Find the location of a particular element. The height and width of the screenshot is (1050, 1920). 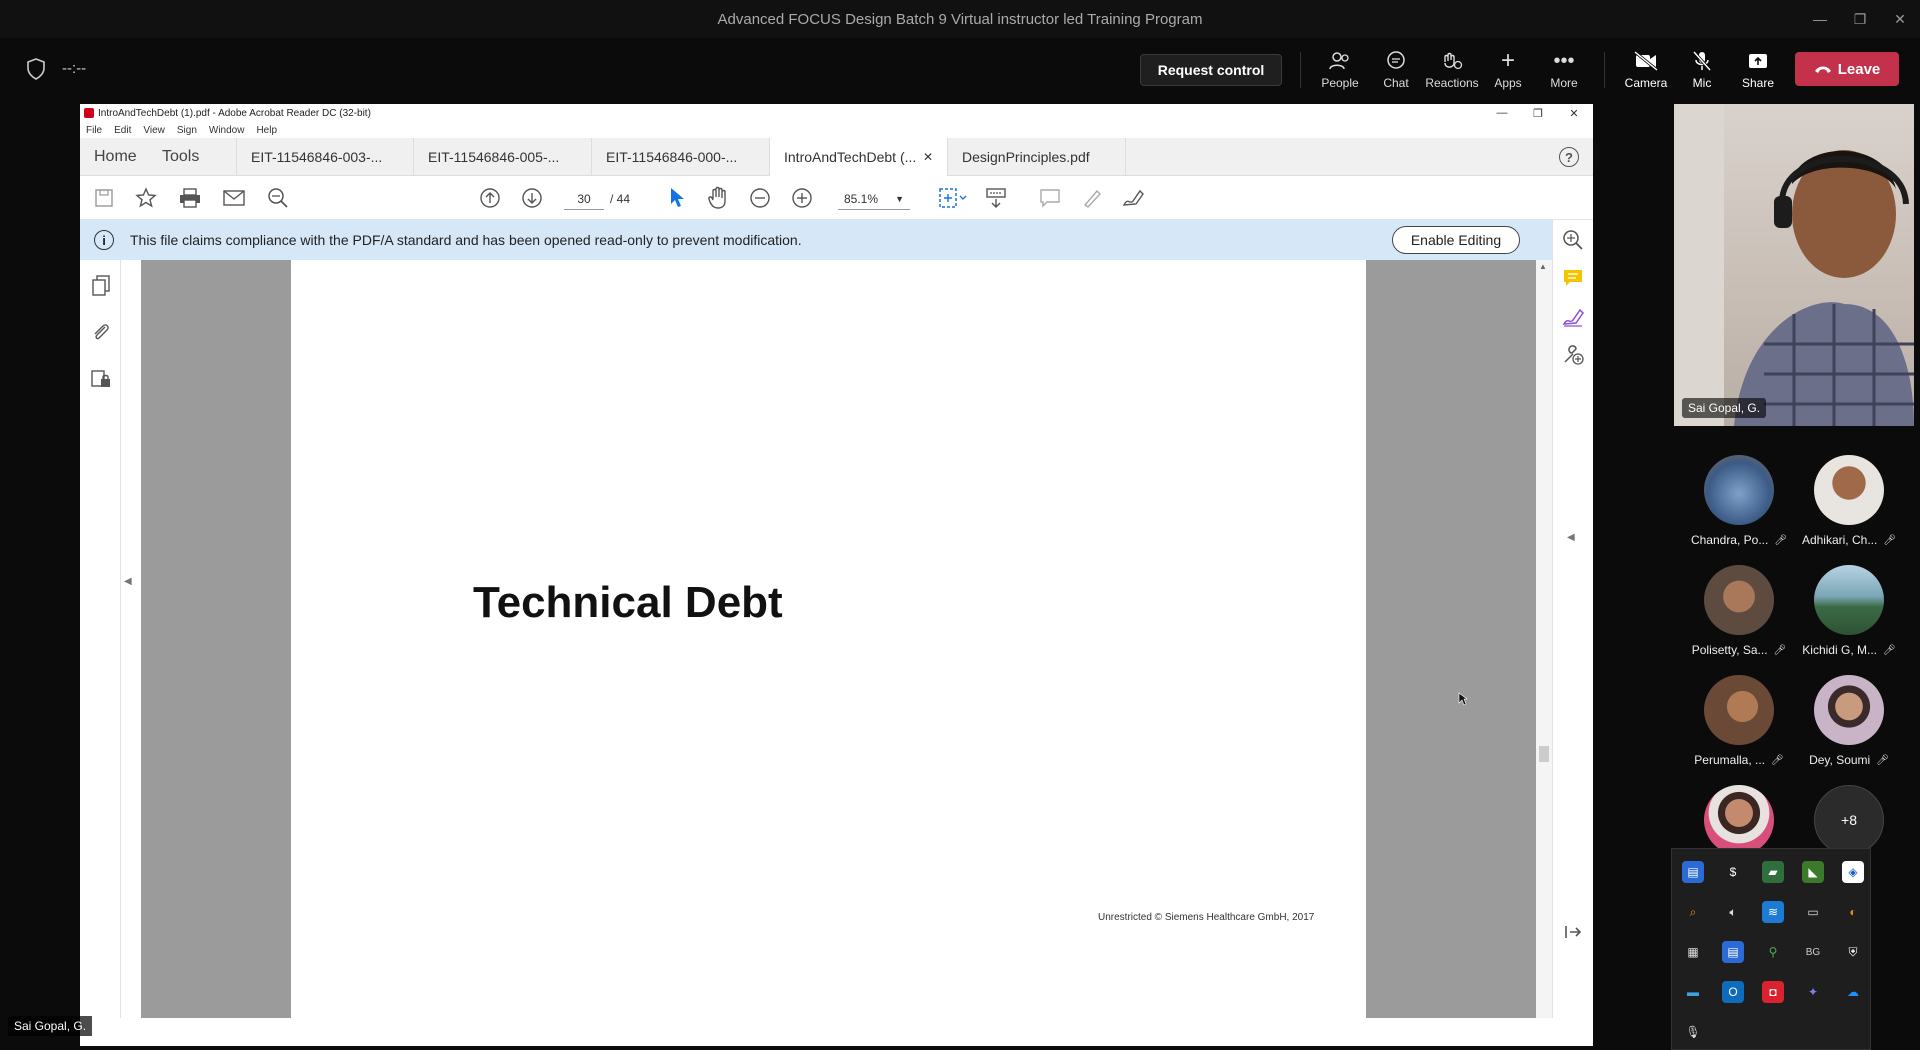

highlight-icon is located at coordinates (1092, 198).